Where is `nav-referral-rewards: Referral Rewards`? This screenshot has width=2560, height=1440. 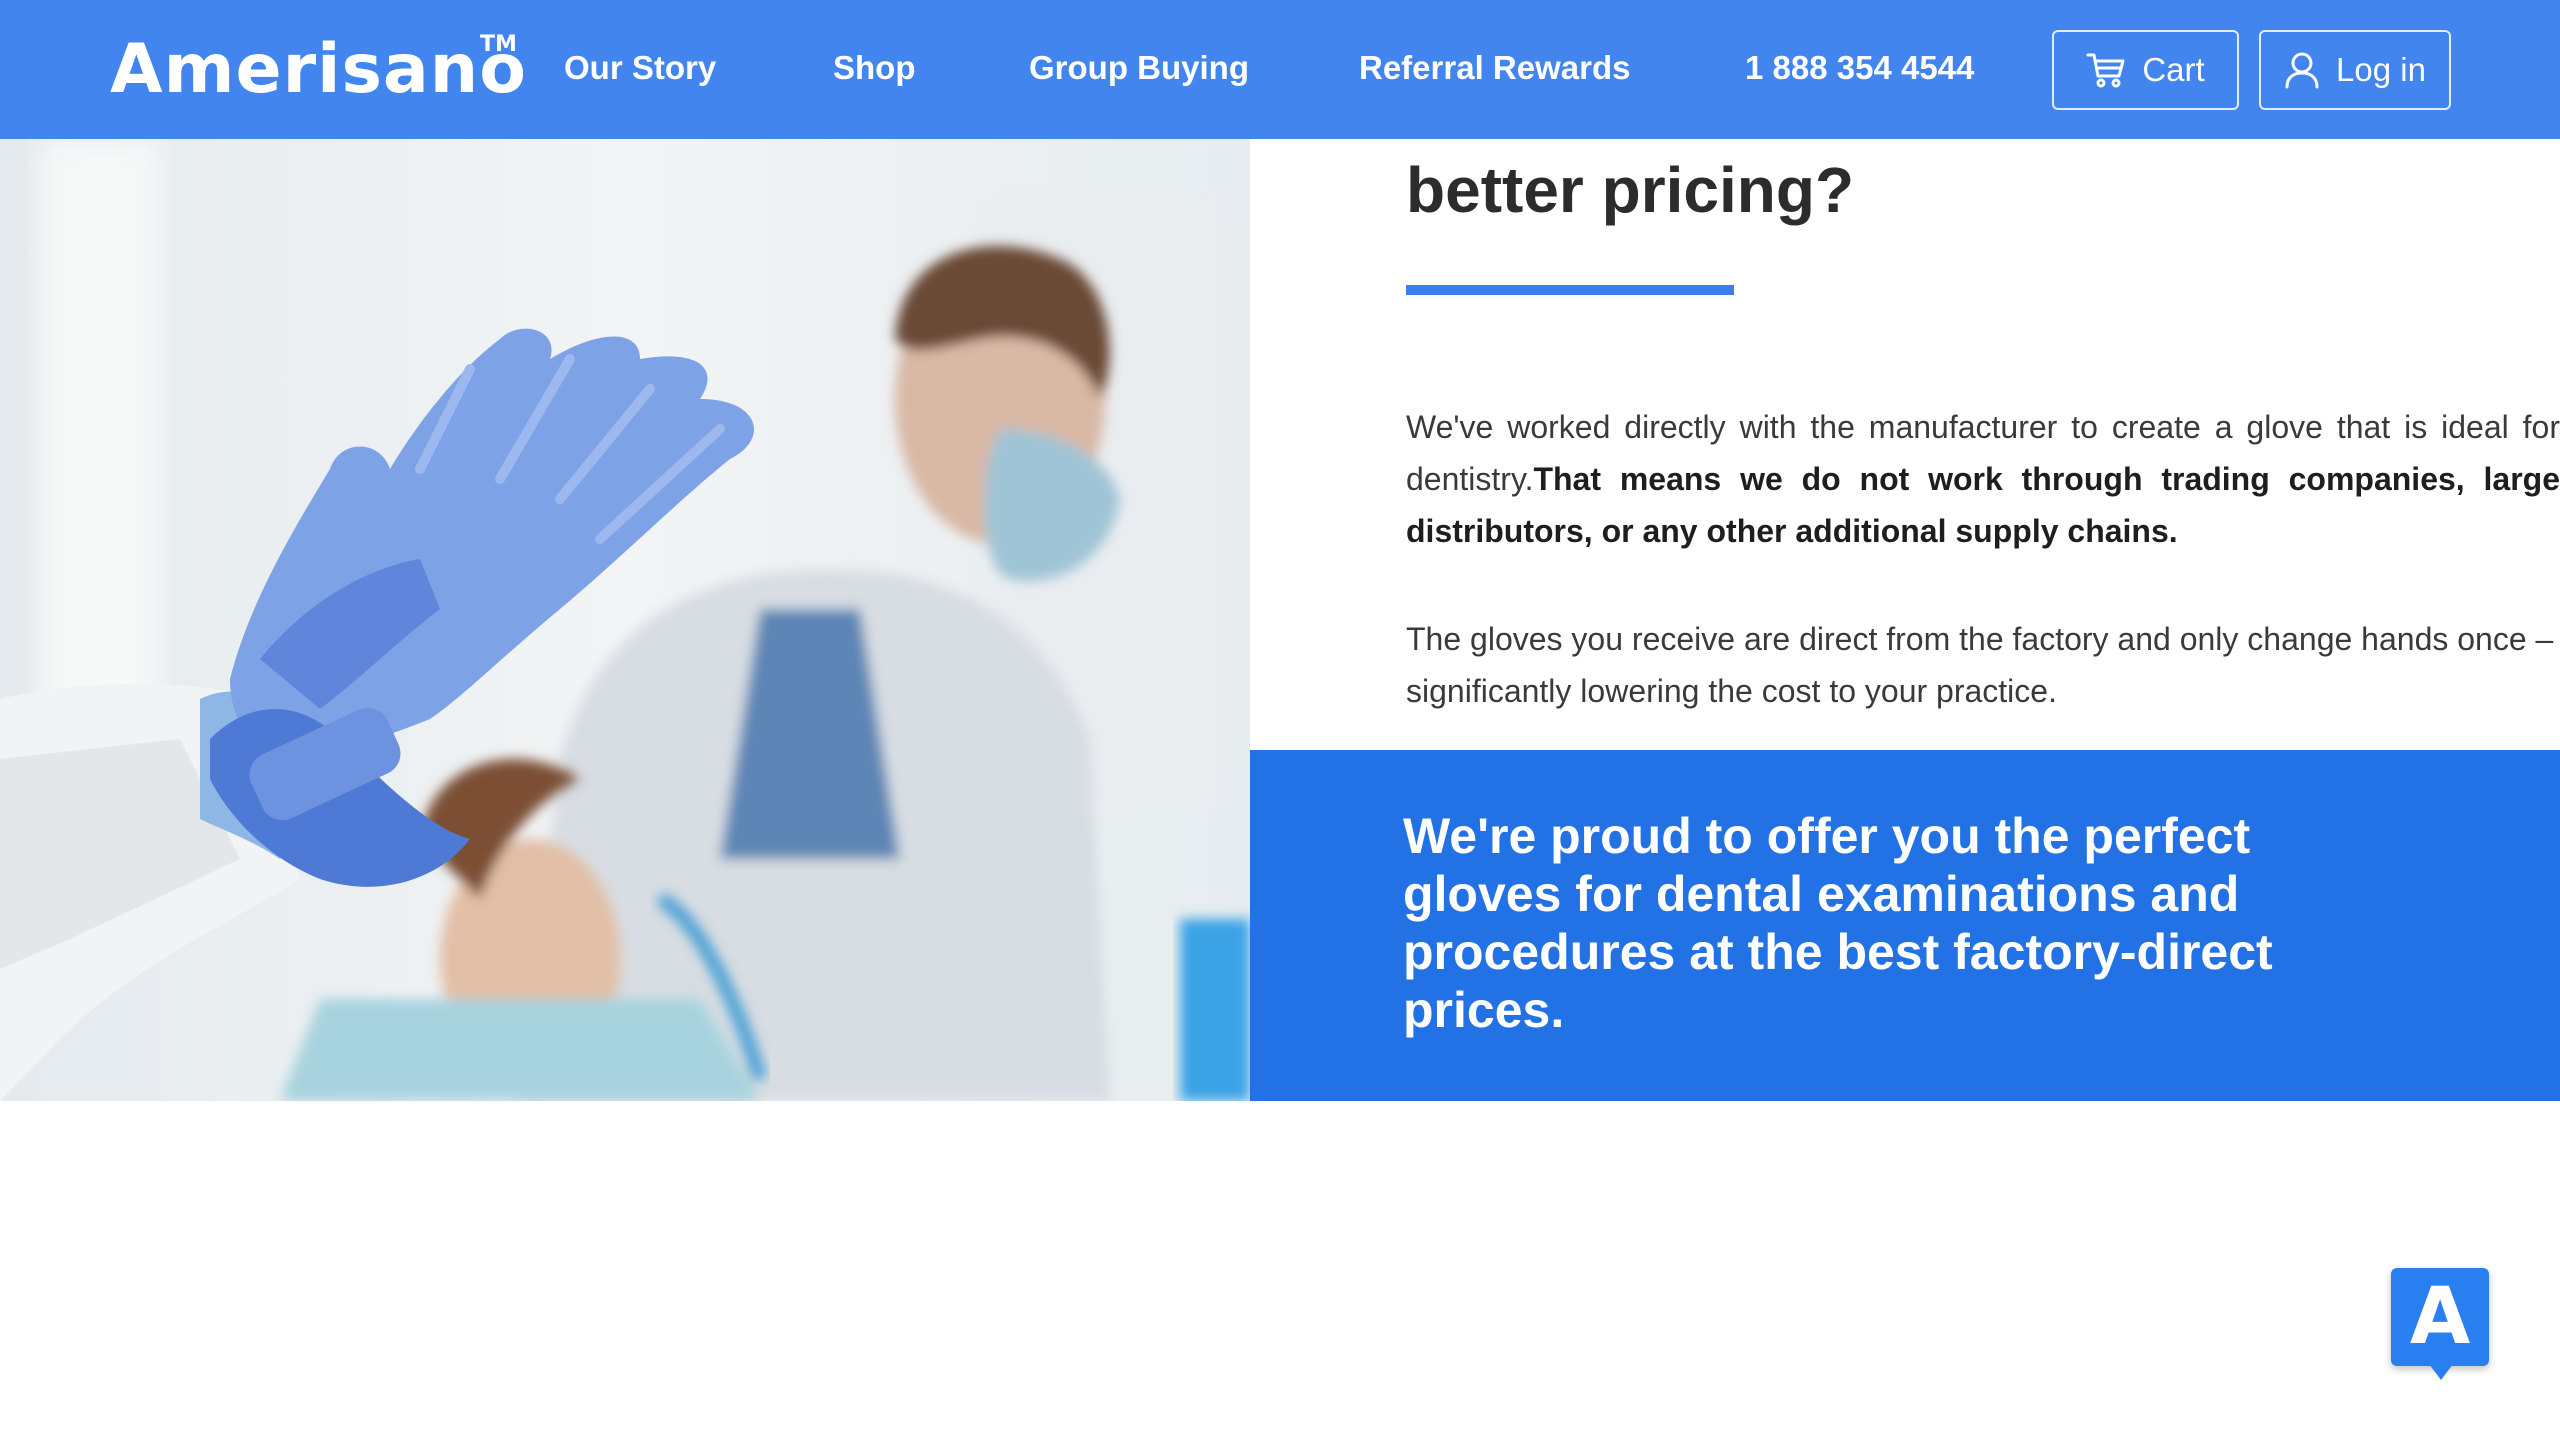 nav-referral-rewards: Referral Rewards is located at coordinates (1494, 68).